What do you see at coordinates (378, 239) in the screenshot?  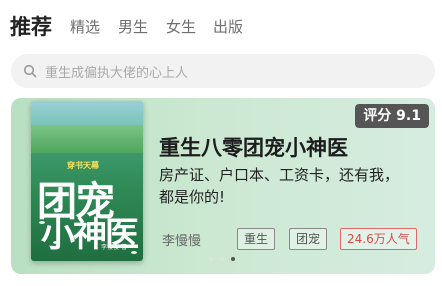 I see `popularity-tag: 24.6万人气` at bounding box center [378, 239].